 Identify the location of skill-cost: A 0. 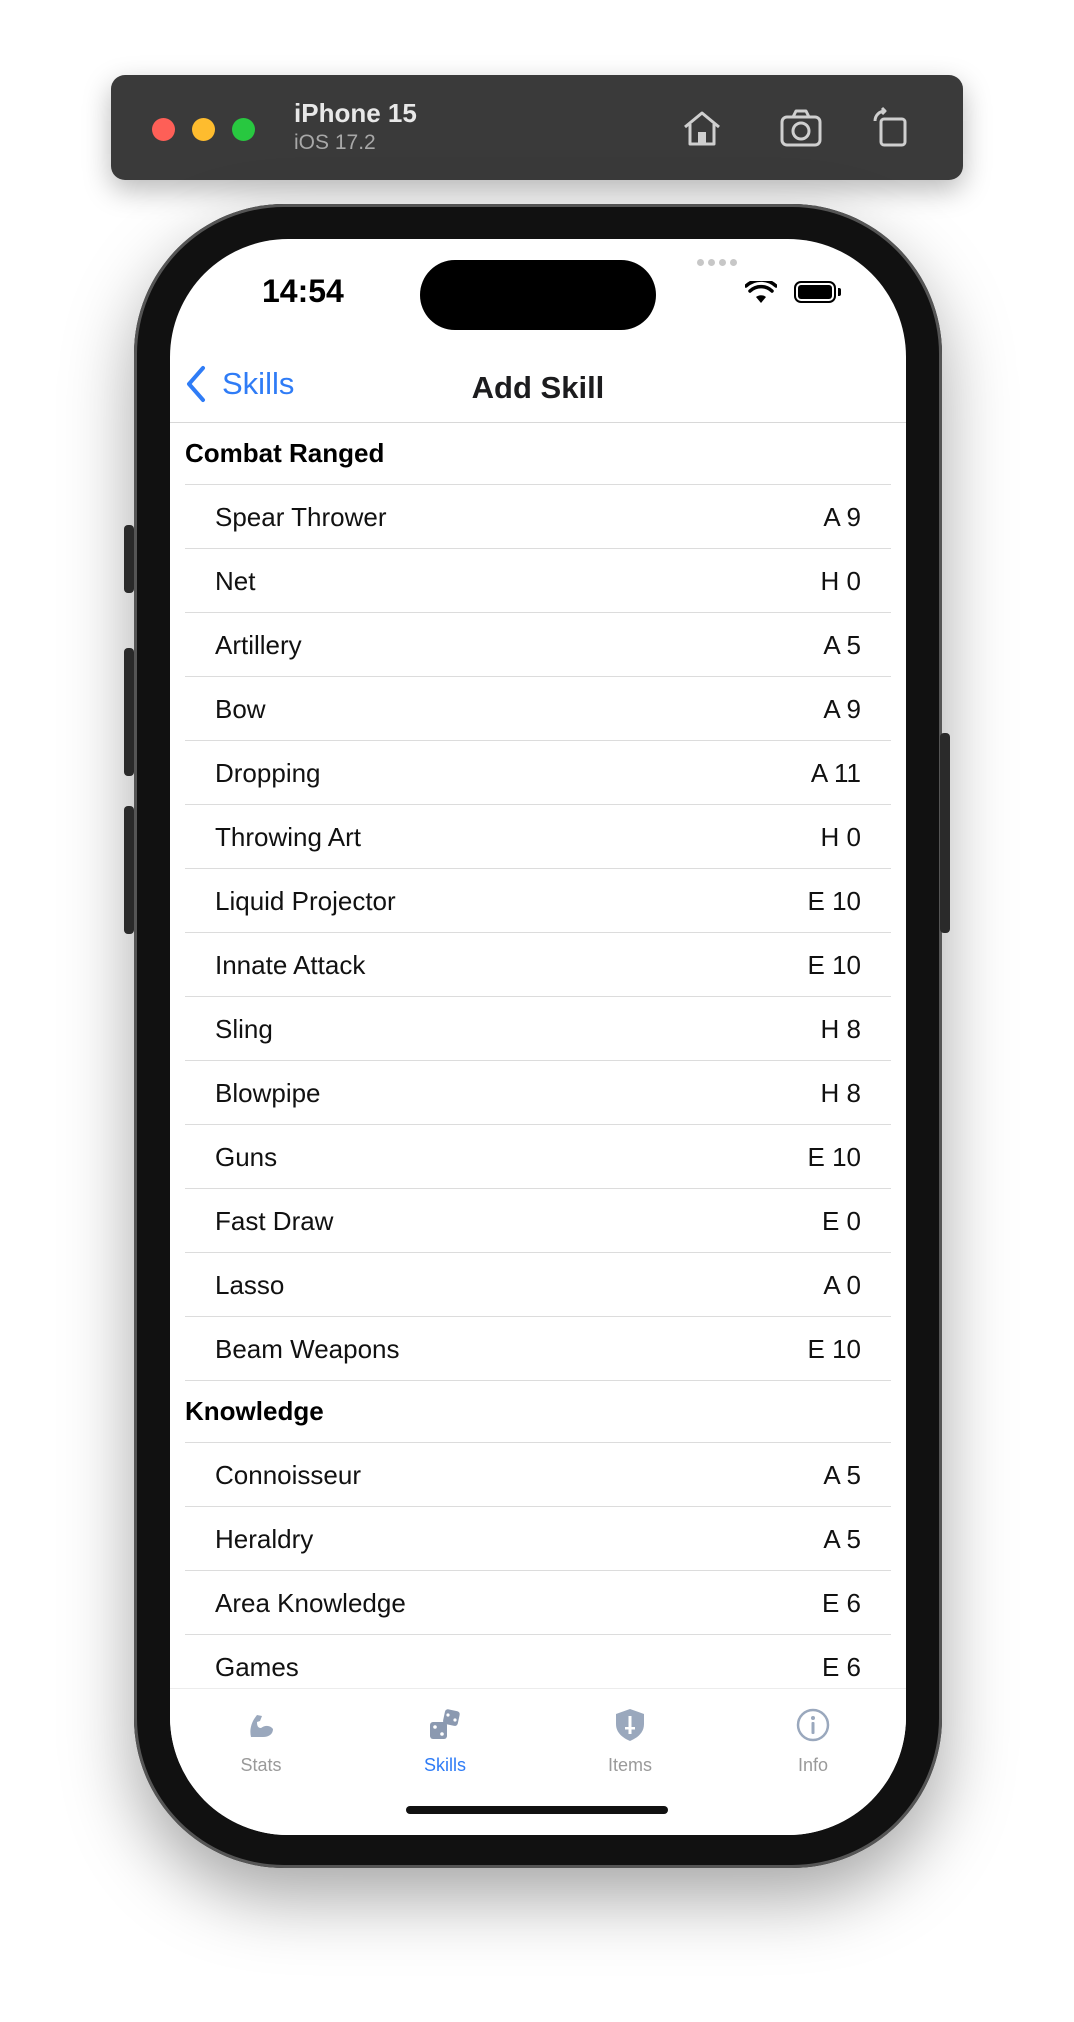
(842, 1285).